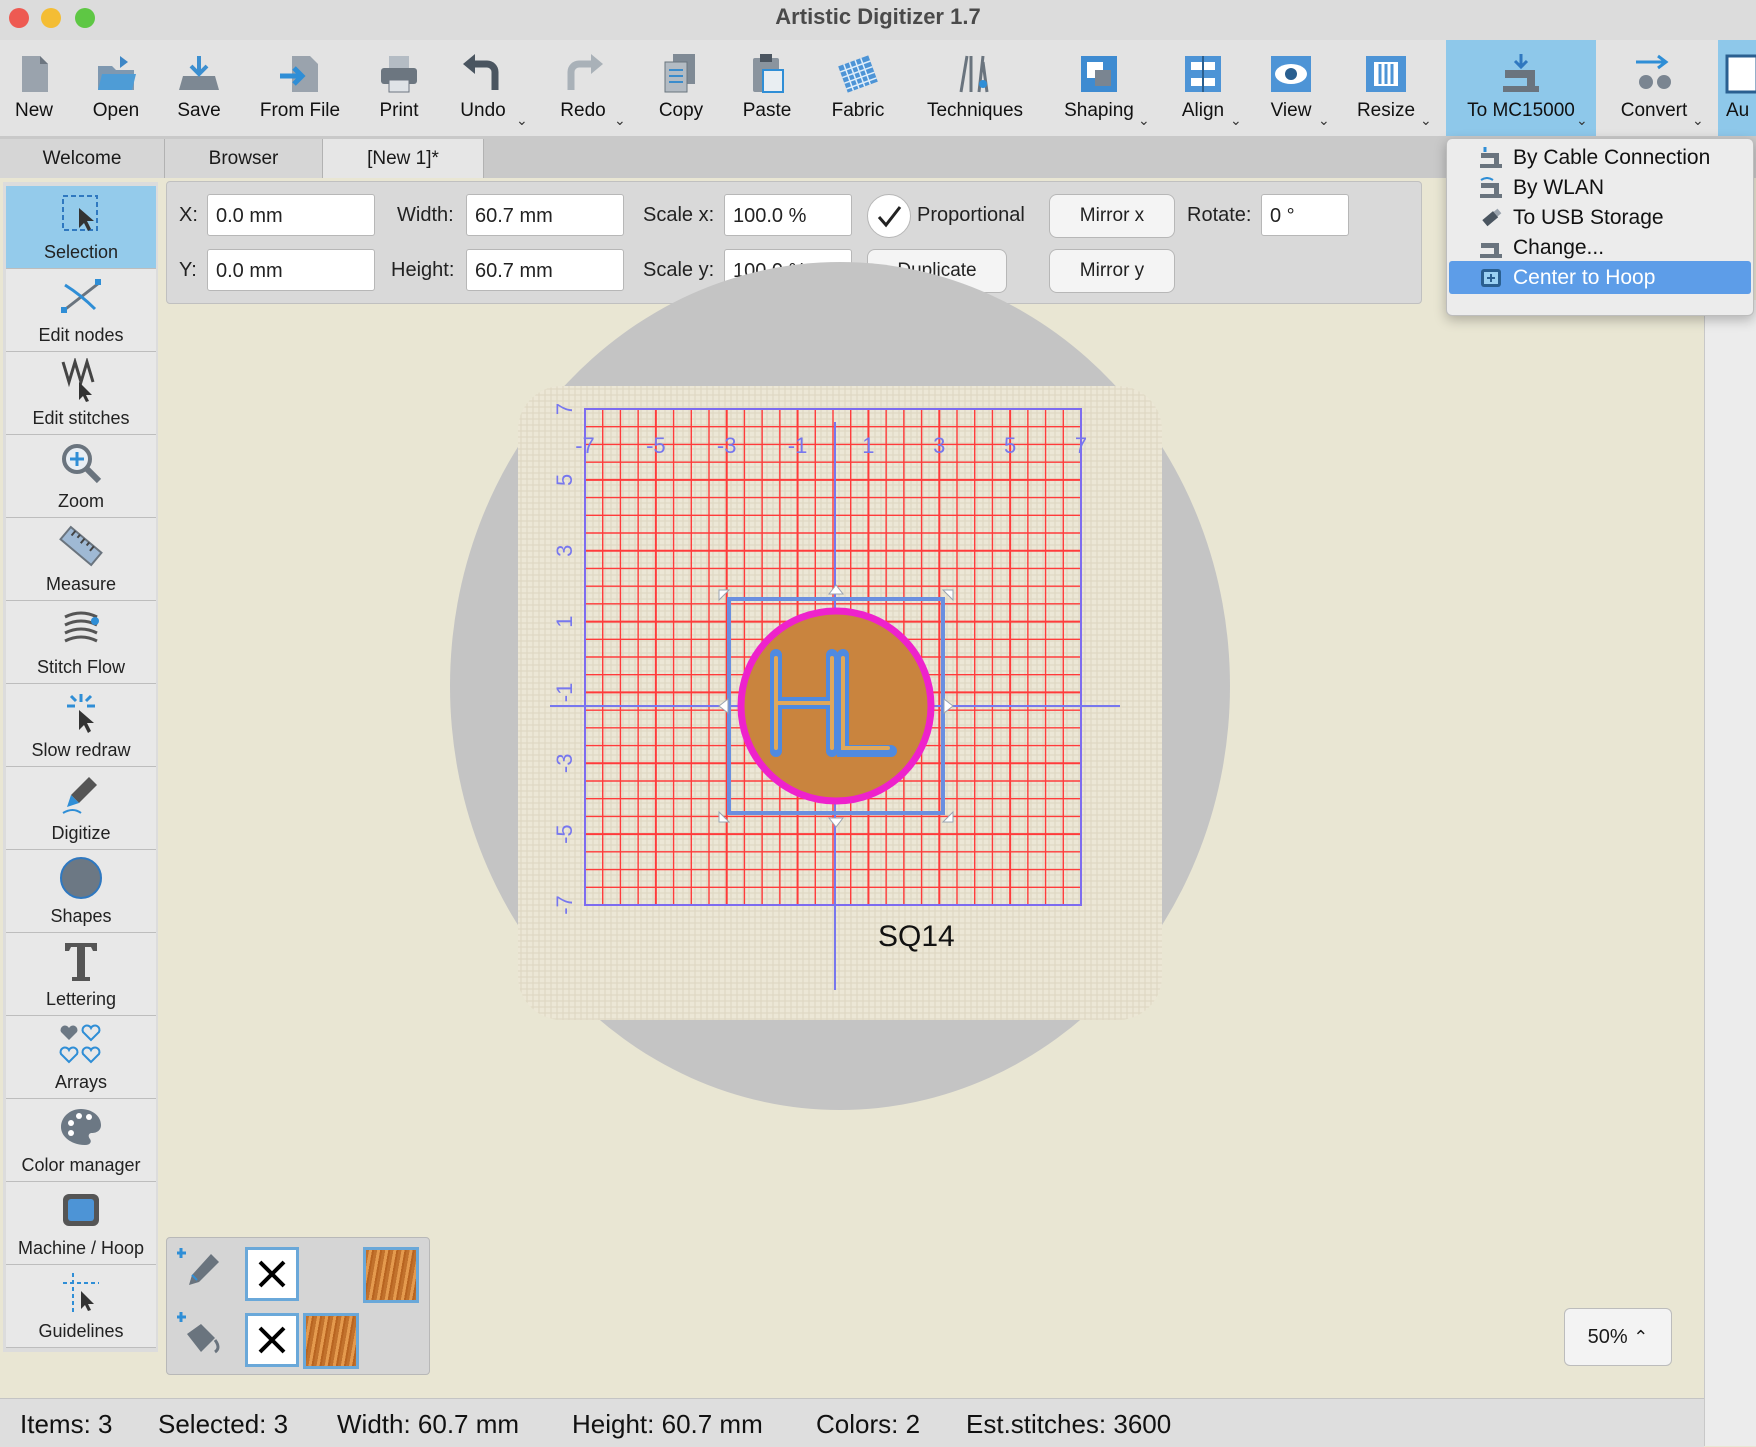 Image resolution: width=1756 pixels, height=1447 pixels. I want to click on view-eye-icon, so click(1291, 74).